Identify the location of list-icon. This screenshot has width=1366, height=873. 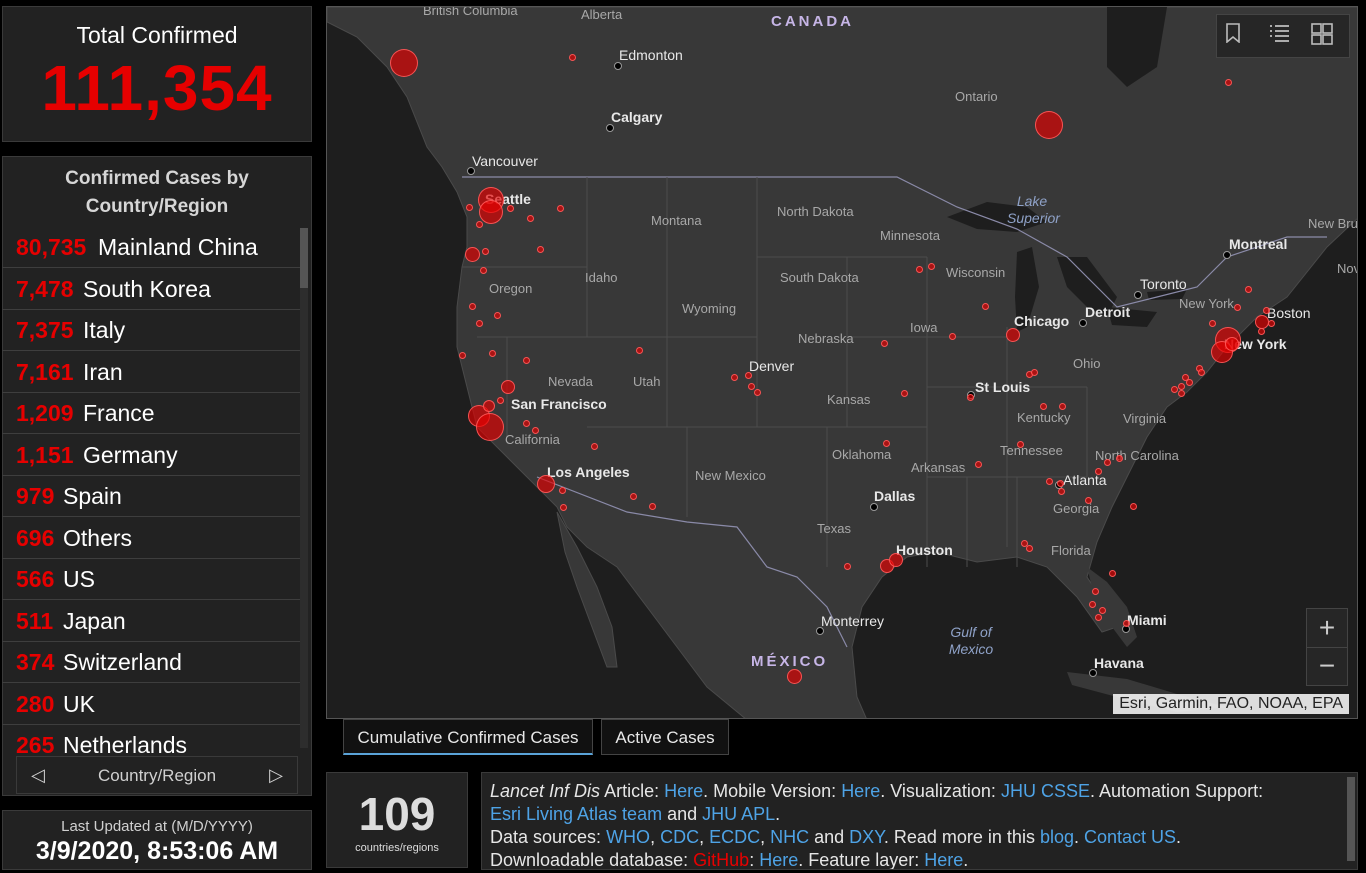
(1283, 37).